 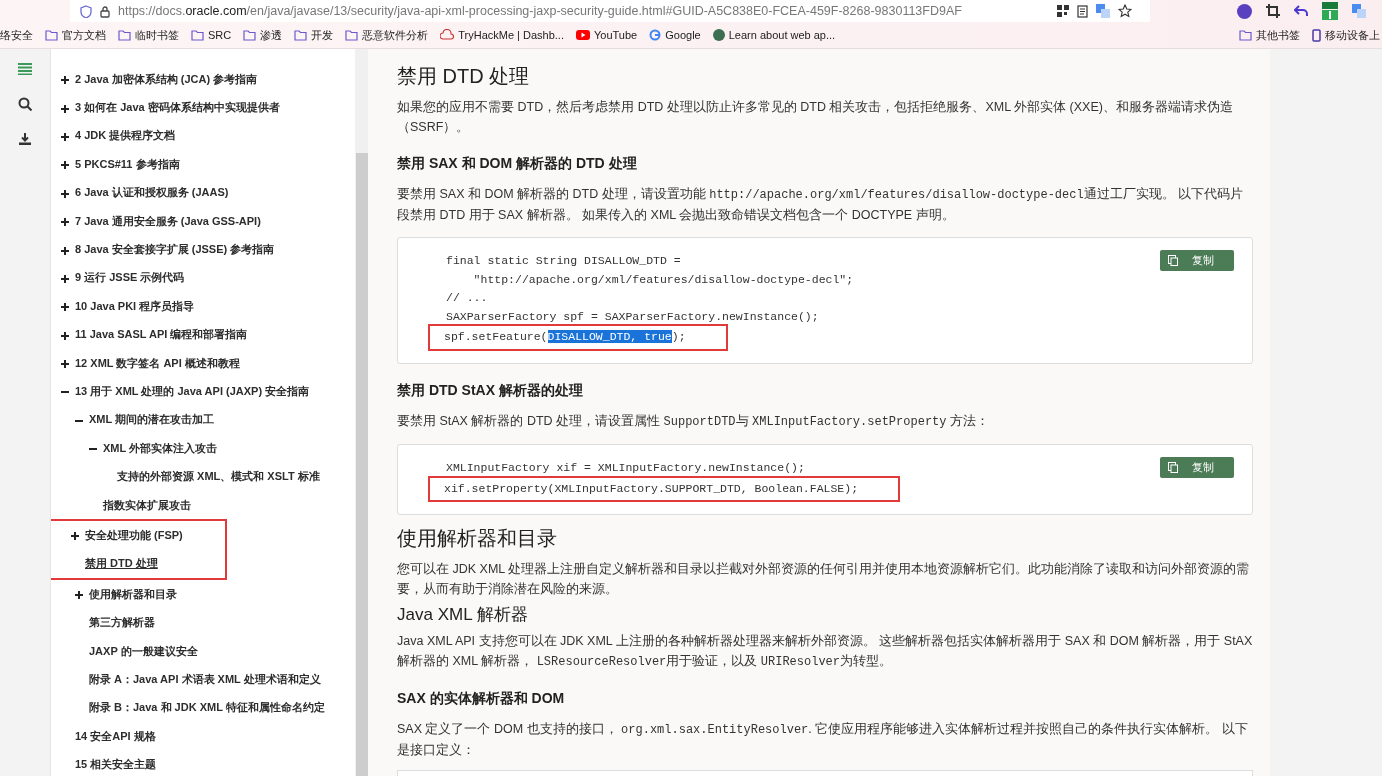 I want to click on toc-link: 15 相关安全主题, so click(x=116, y=765).